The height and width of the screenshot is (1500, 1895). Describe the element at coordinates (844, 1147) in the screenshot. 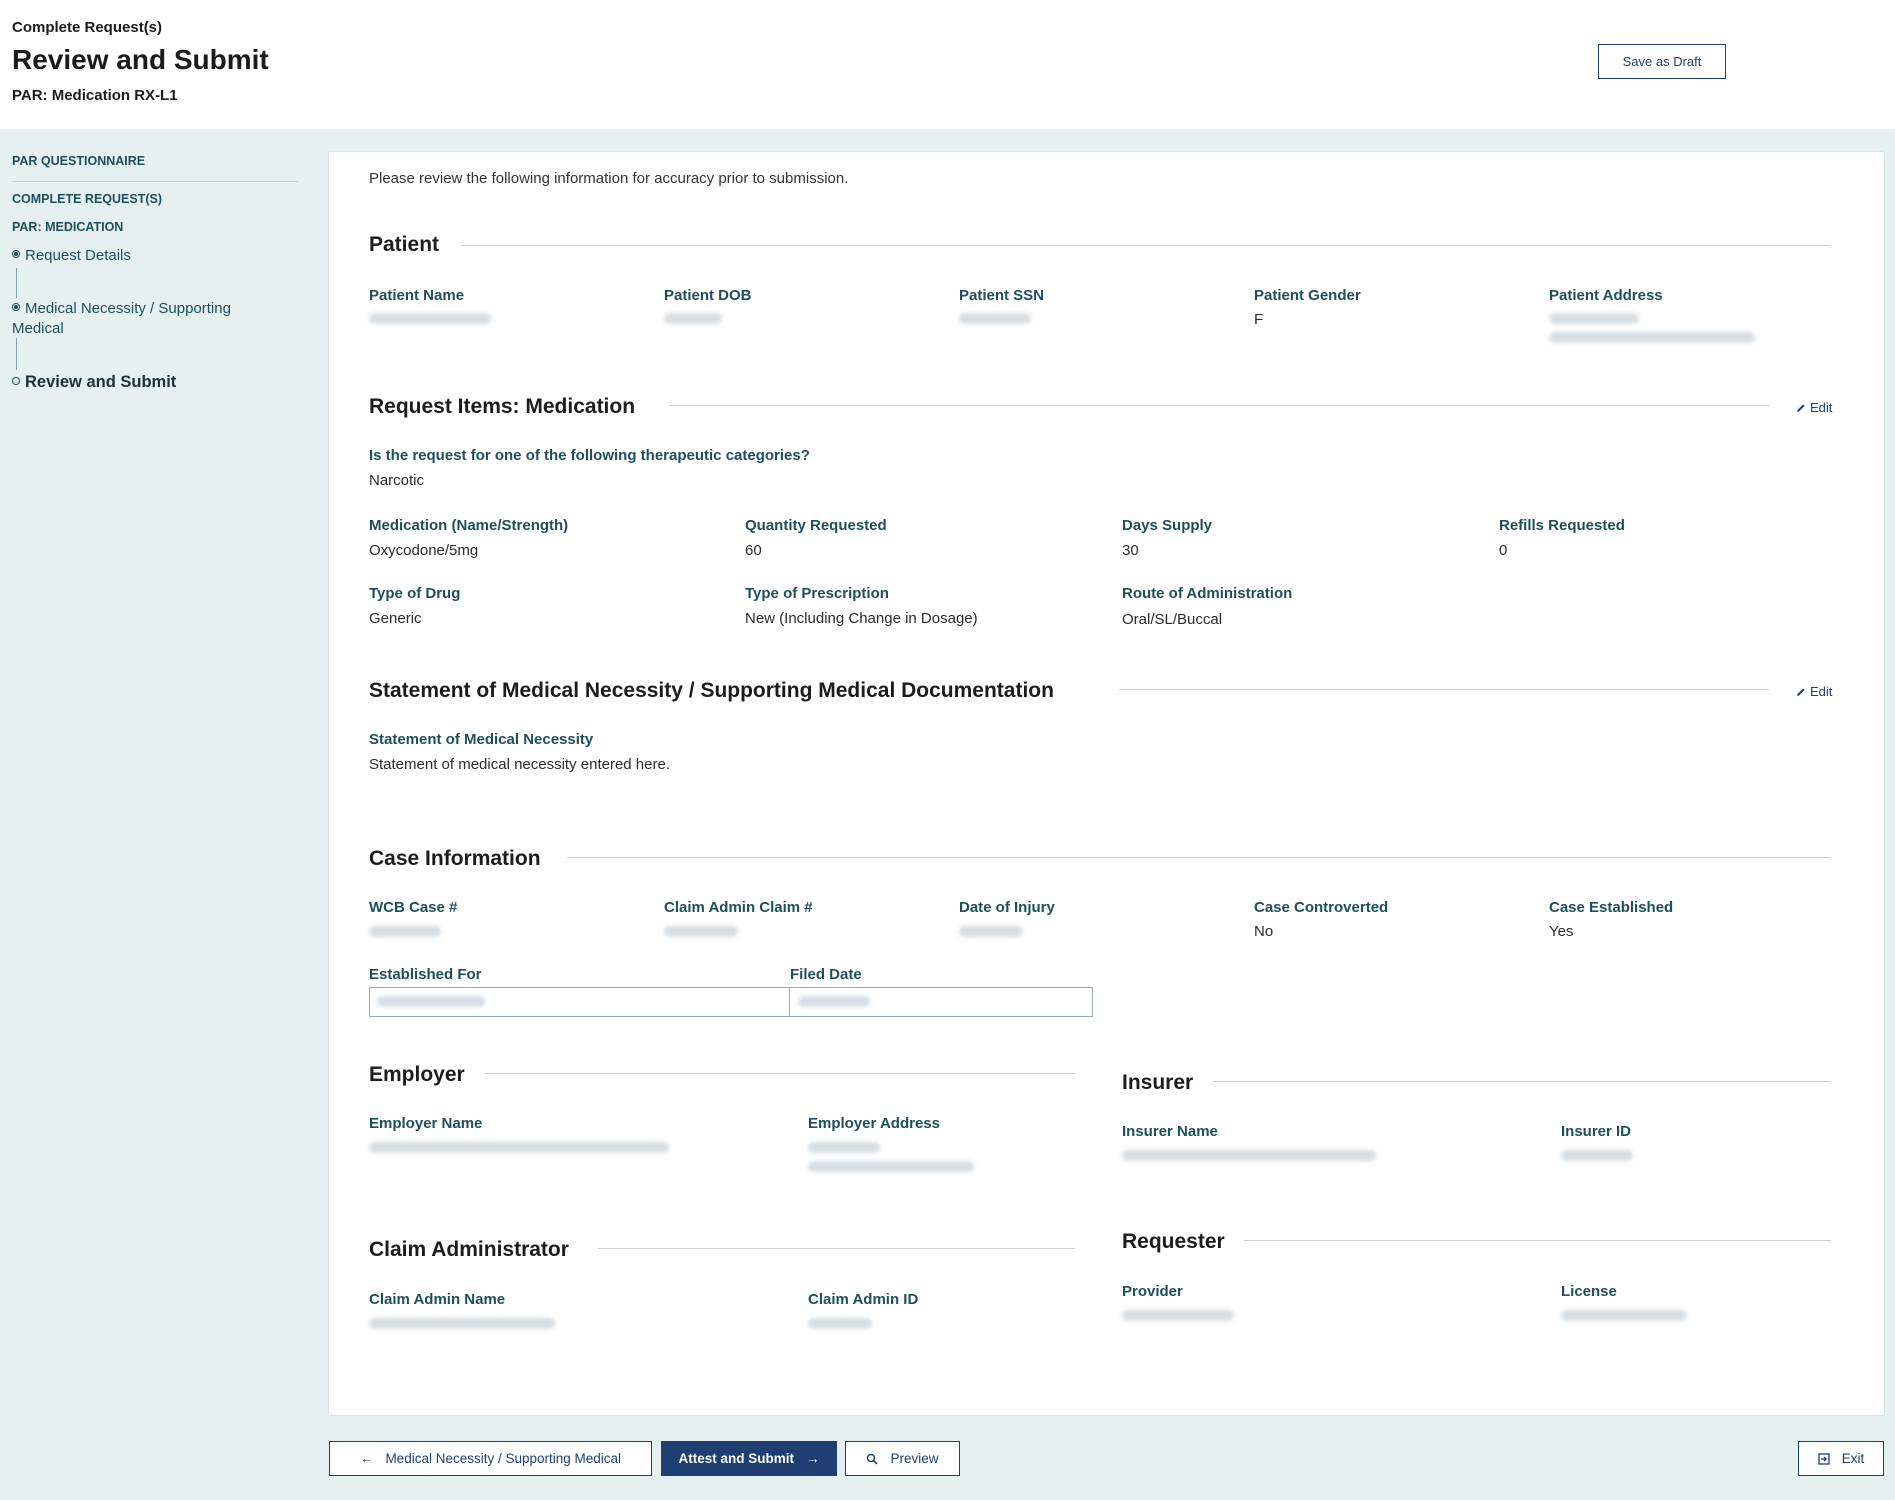

I see `employer-address-redacted` at that location.